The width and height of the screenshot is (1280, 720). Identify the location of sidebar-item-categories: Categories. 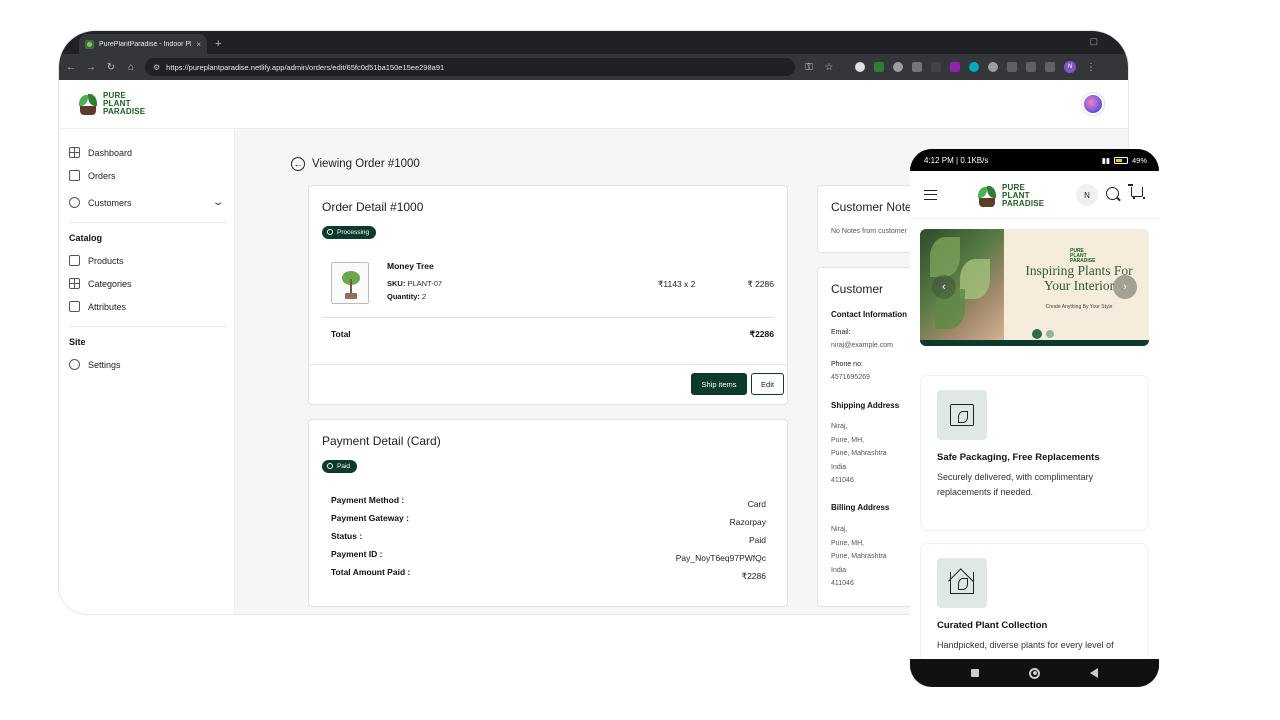
(147, 283).